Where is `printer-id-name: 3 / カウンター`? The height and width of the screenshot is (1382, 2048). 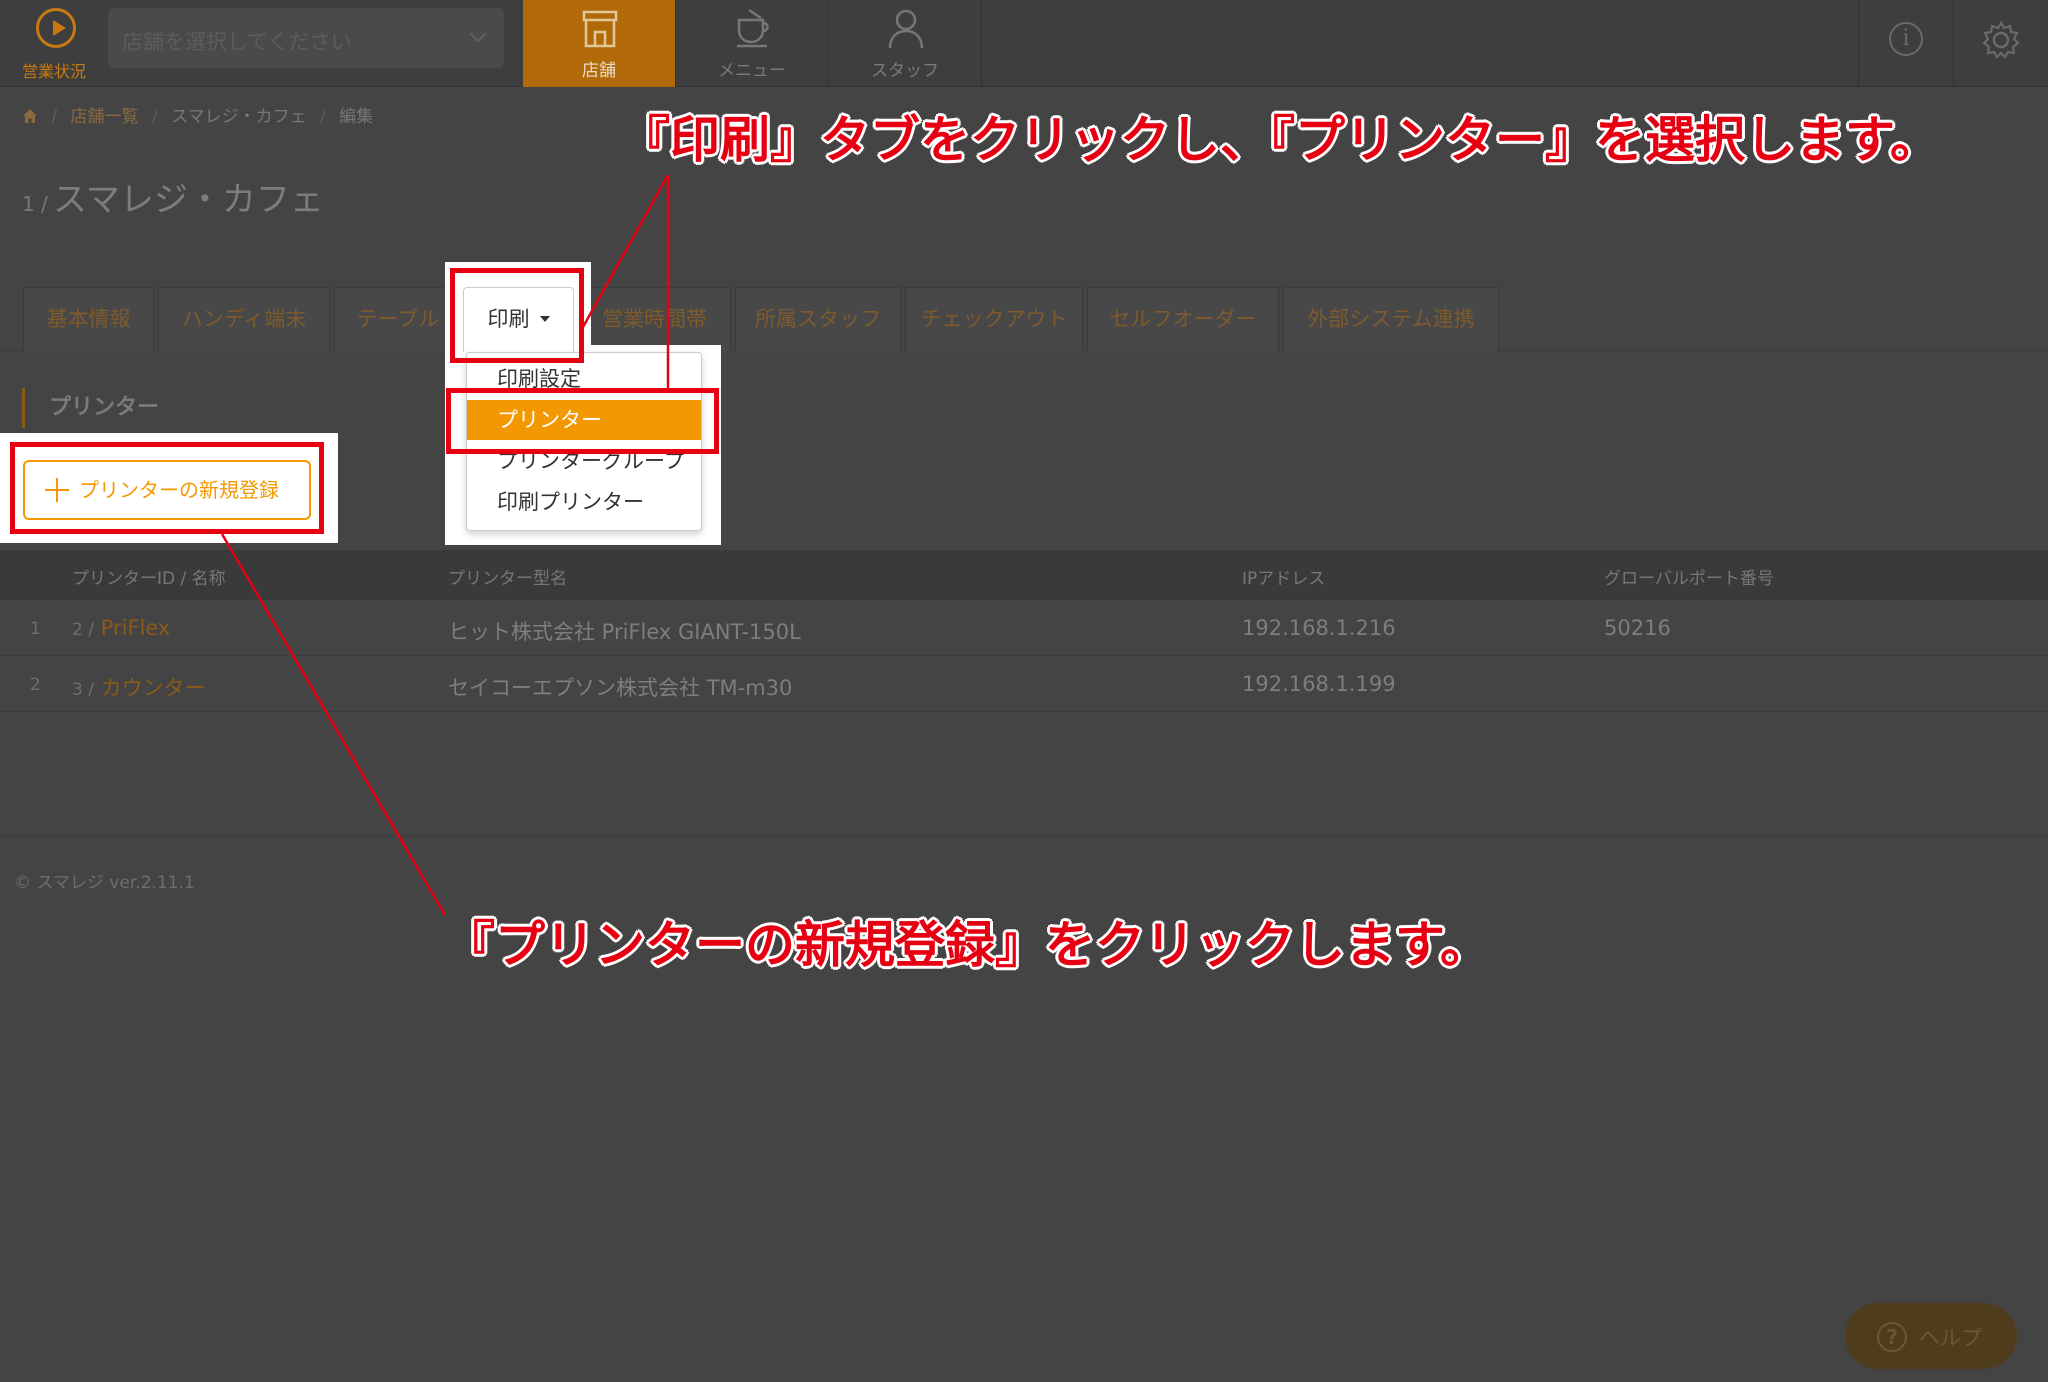
printer-id-name: 3 / カウンター is located at coordinates (139, 687).